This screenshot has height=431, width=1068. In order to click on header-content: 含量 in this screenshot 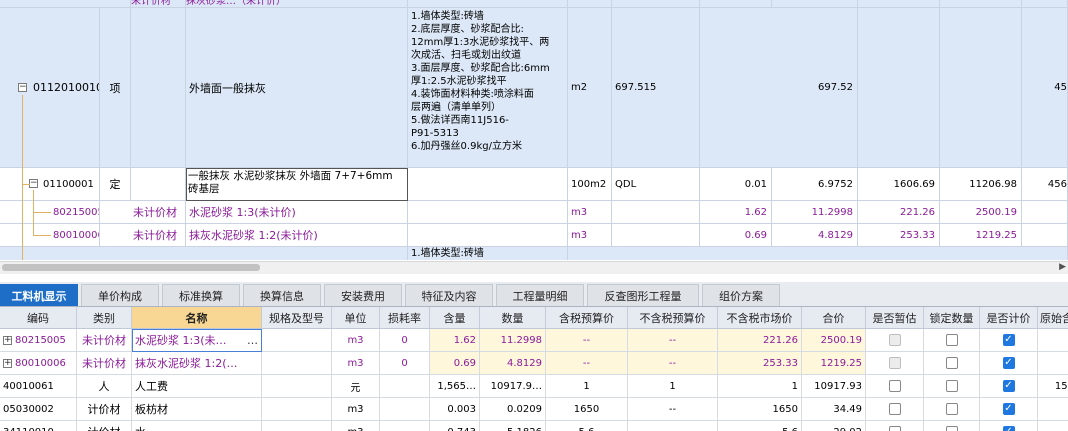, I will do `click(455, 317)`.